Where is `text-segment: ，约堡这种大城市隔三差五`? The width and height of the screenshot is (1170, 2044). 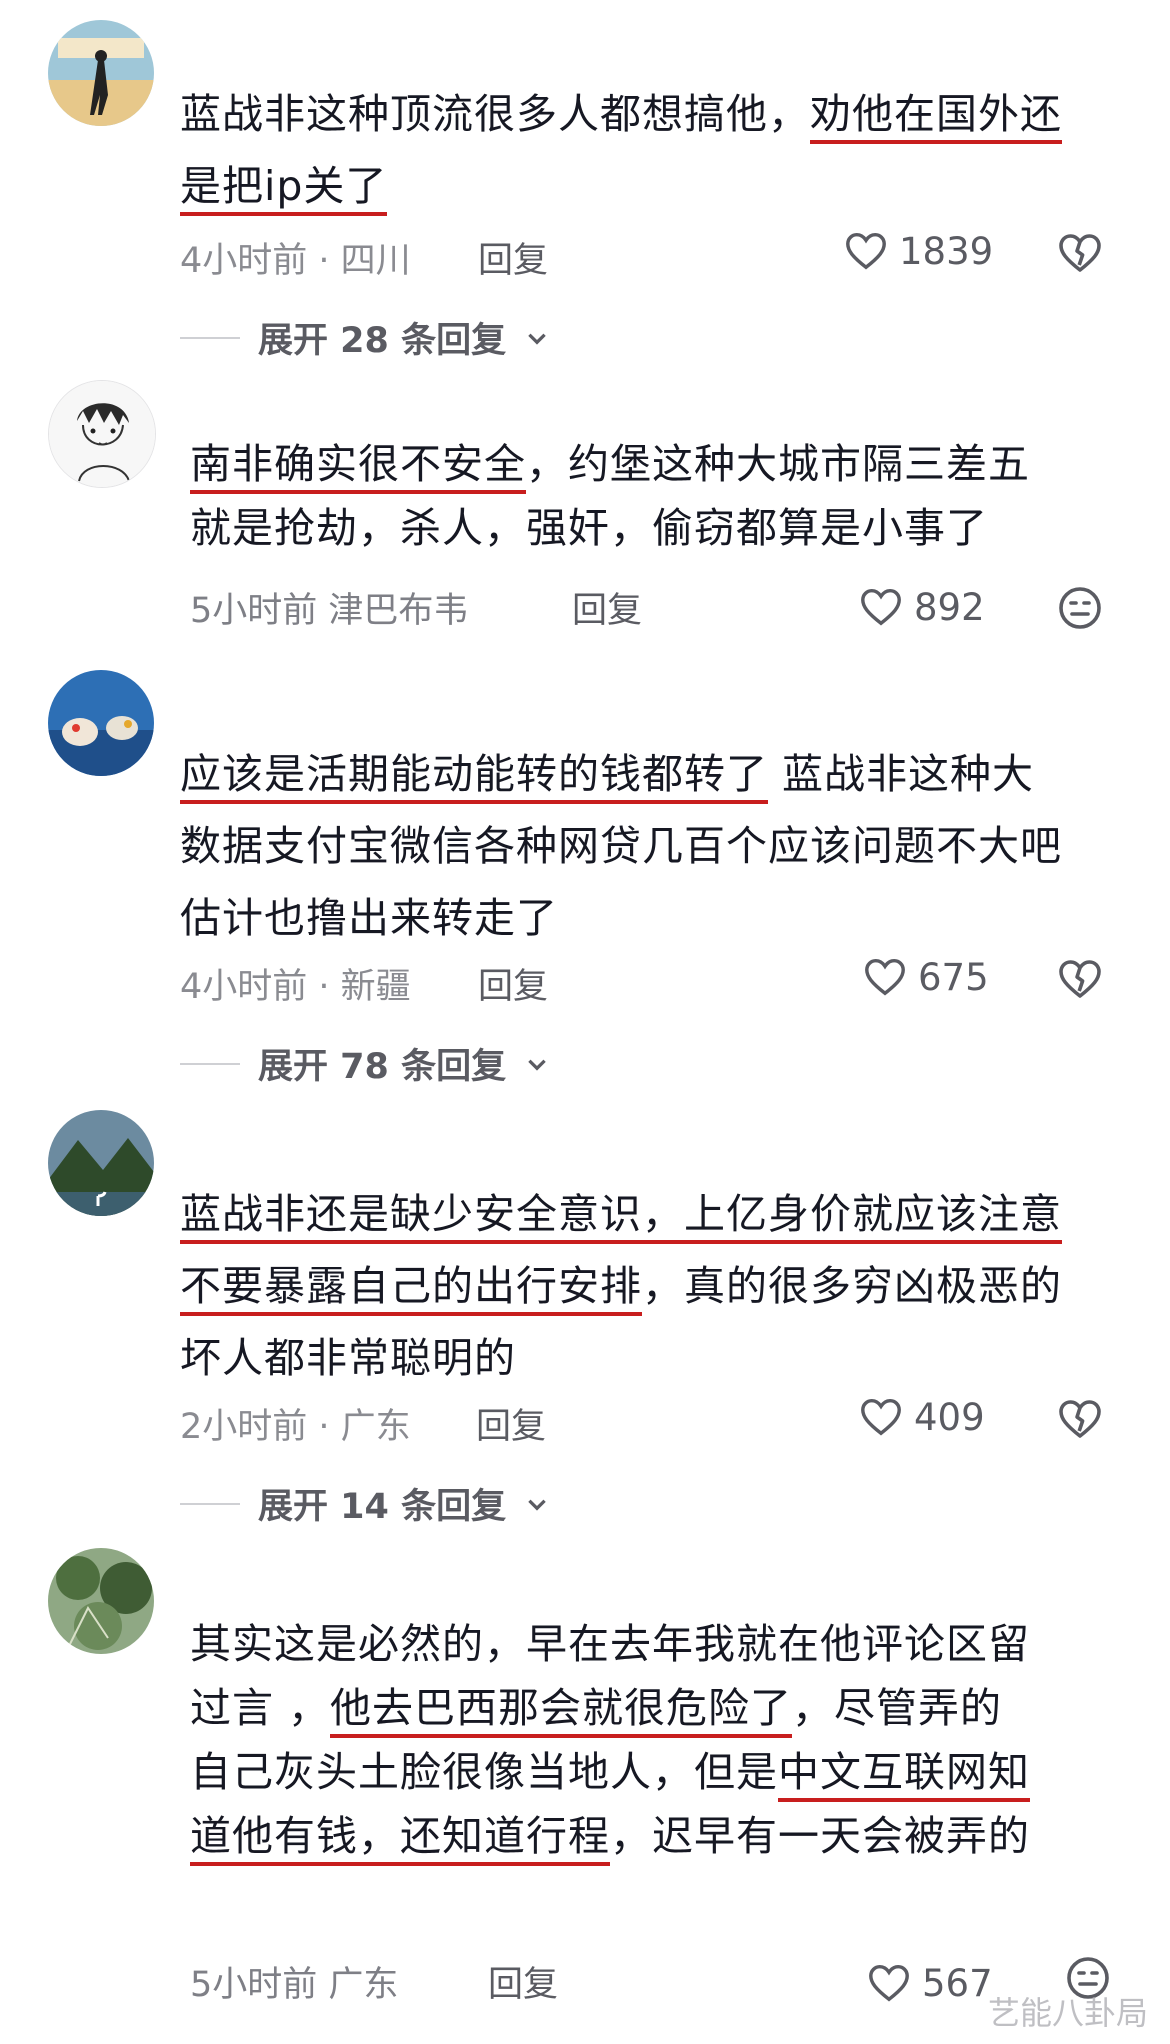
text-segment: ，约堡这种大城市隔三差五 is located at coordinates (778, 464).